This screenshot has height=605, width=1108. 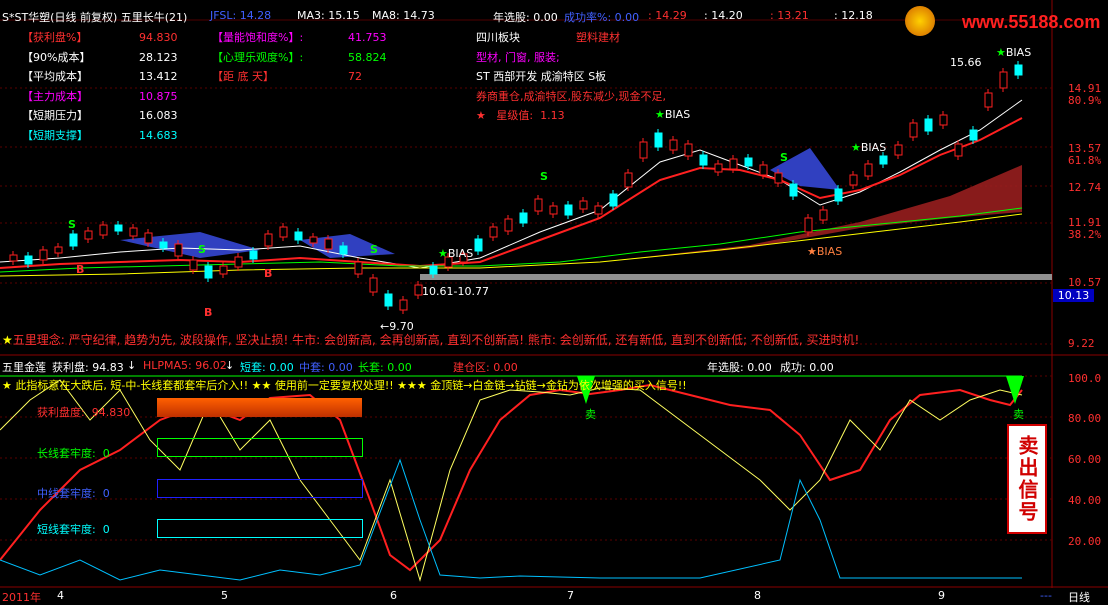 I want to click on down-arrow-icon: ↓, so click(x=132, y=365).